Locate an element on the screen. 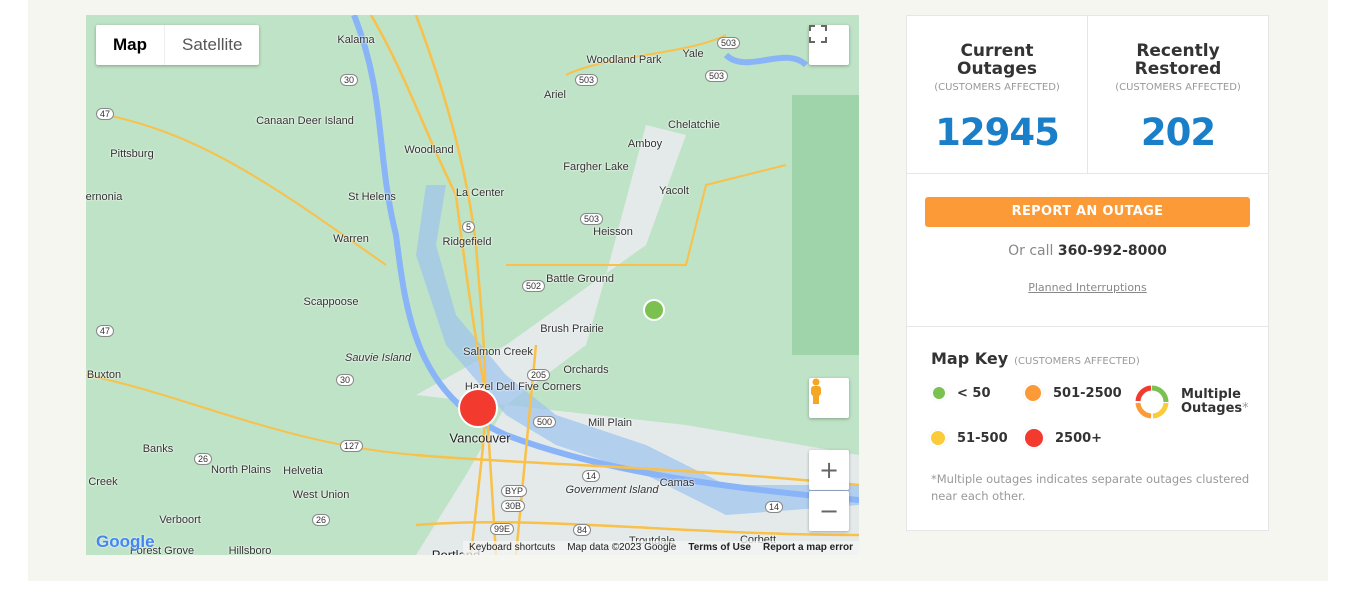 The image size is (1369, 599). google-logo: Google is located at coordinates (125, 541).